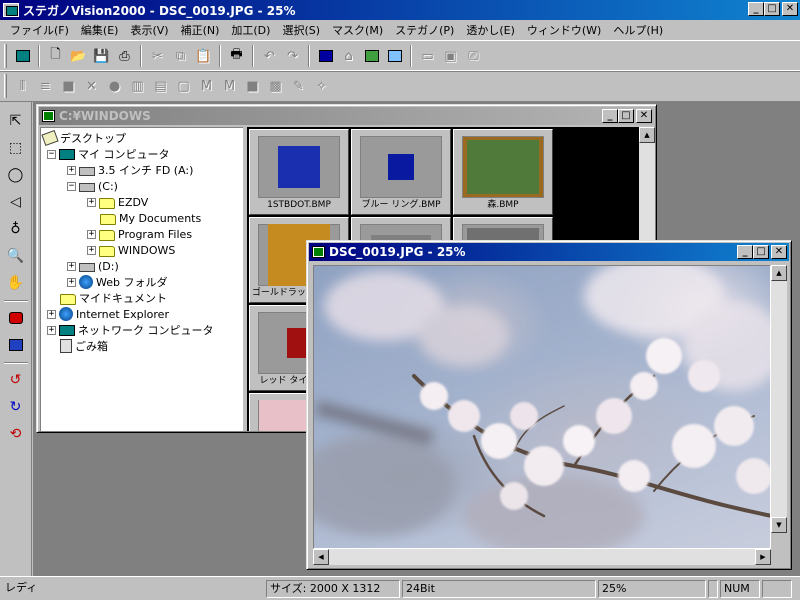 The width and height of the screenshot is (800, 600). I want to click on mt-icon: M, so click(229, 86).